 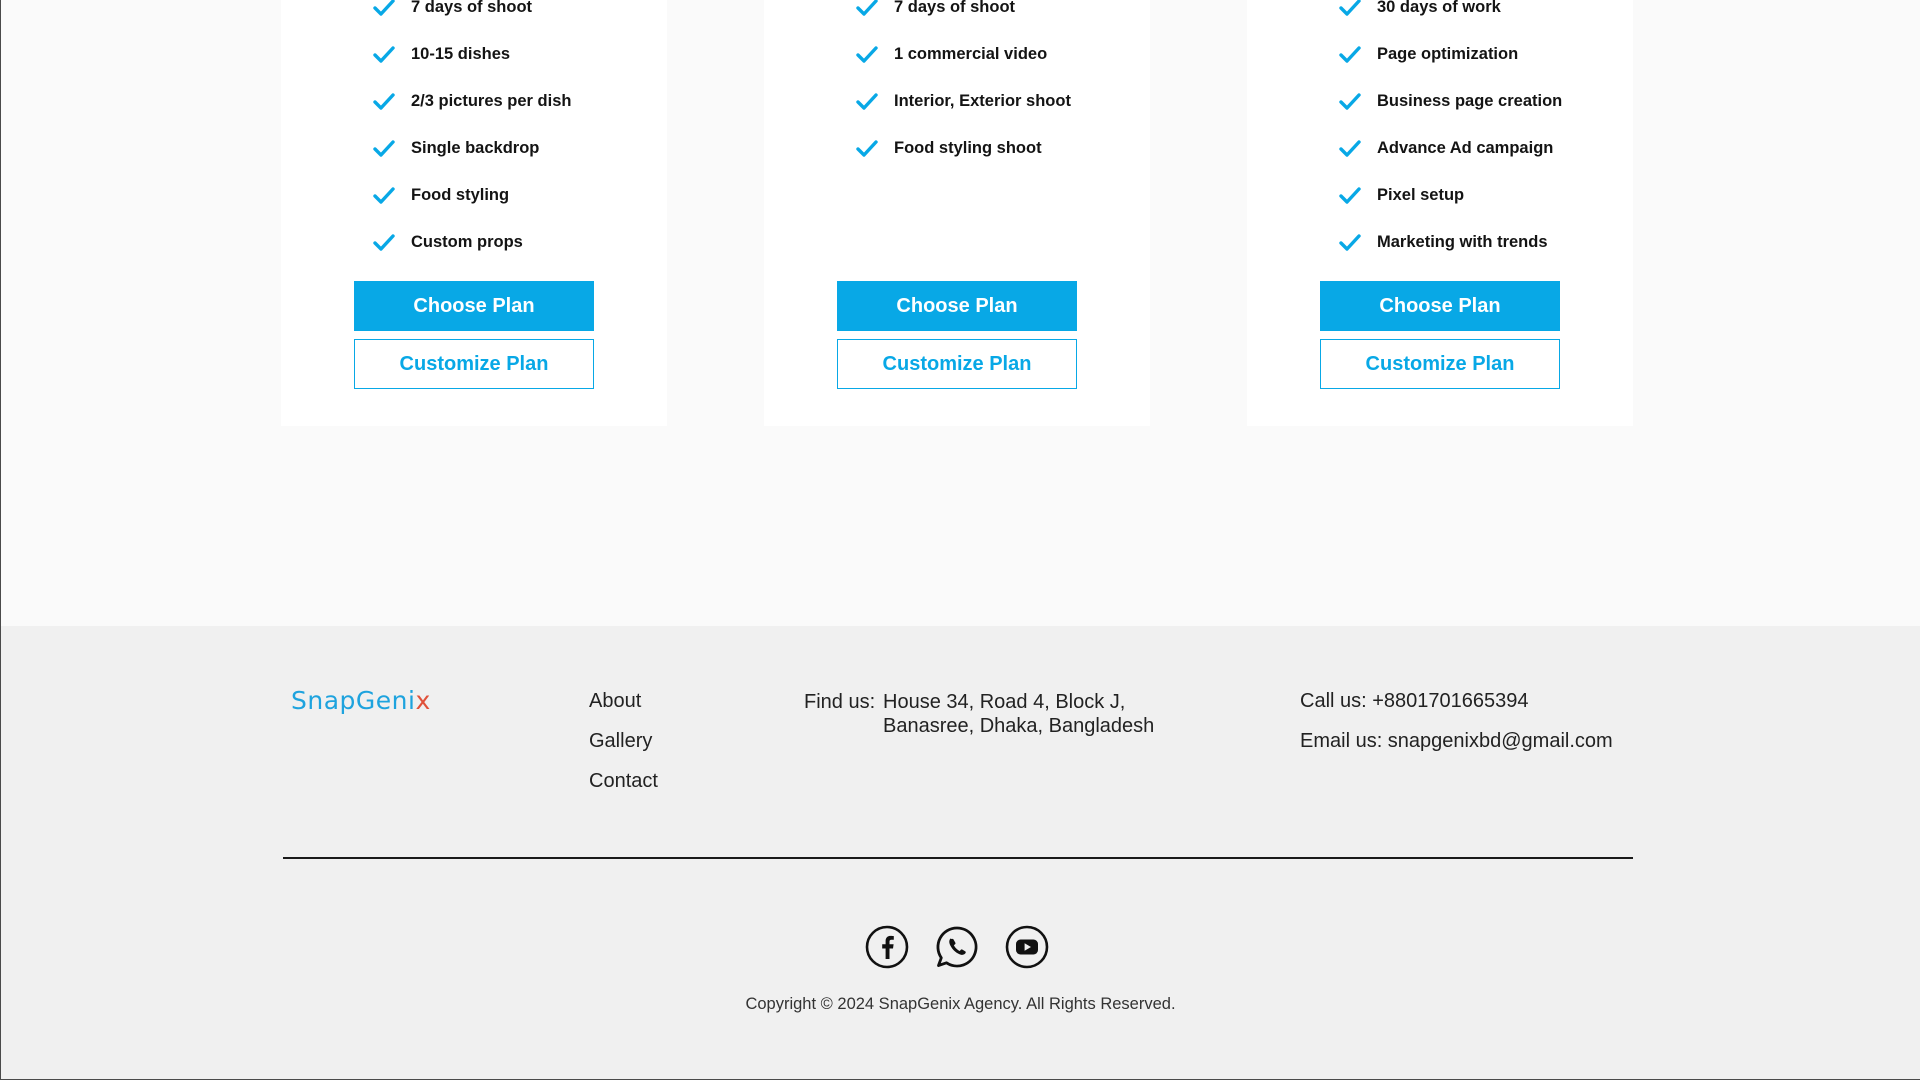 What do you see at coordinates (971, 54) in the screenshot?
I see `feature-label: 1 commercial video` at bounding box center [971, 54].